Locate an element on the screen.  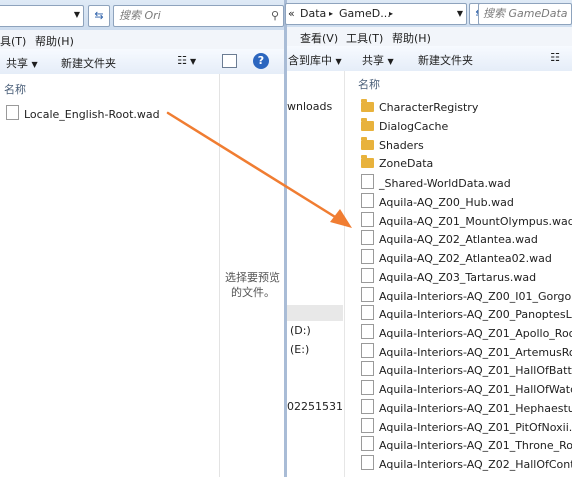
drag-annotation-arrow is located at coordinates (259, 169).